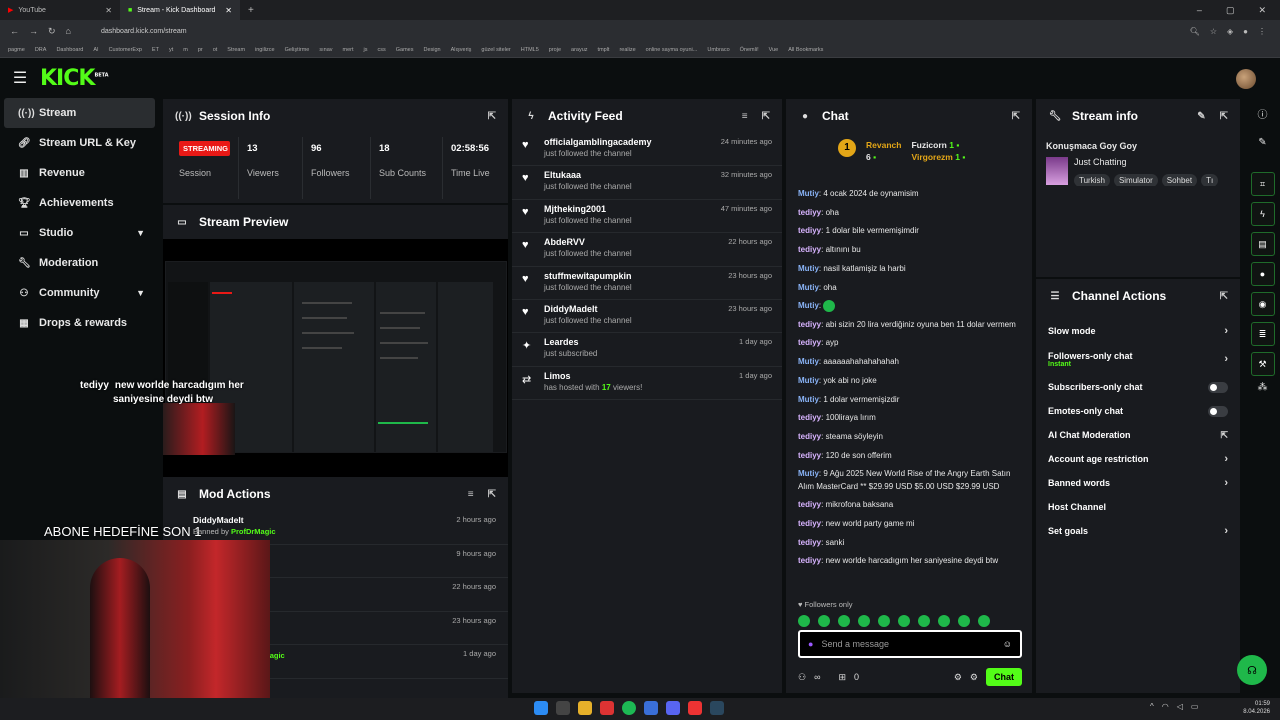 The width and height of the screenshot is (1280, 720). Describe the element at coordinates (74, 78) in the screenshot. I see `kick-logo: KICKBETA` at that location.